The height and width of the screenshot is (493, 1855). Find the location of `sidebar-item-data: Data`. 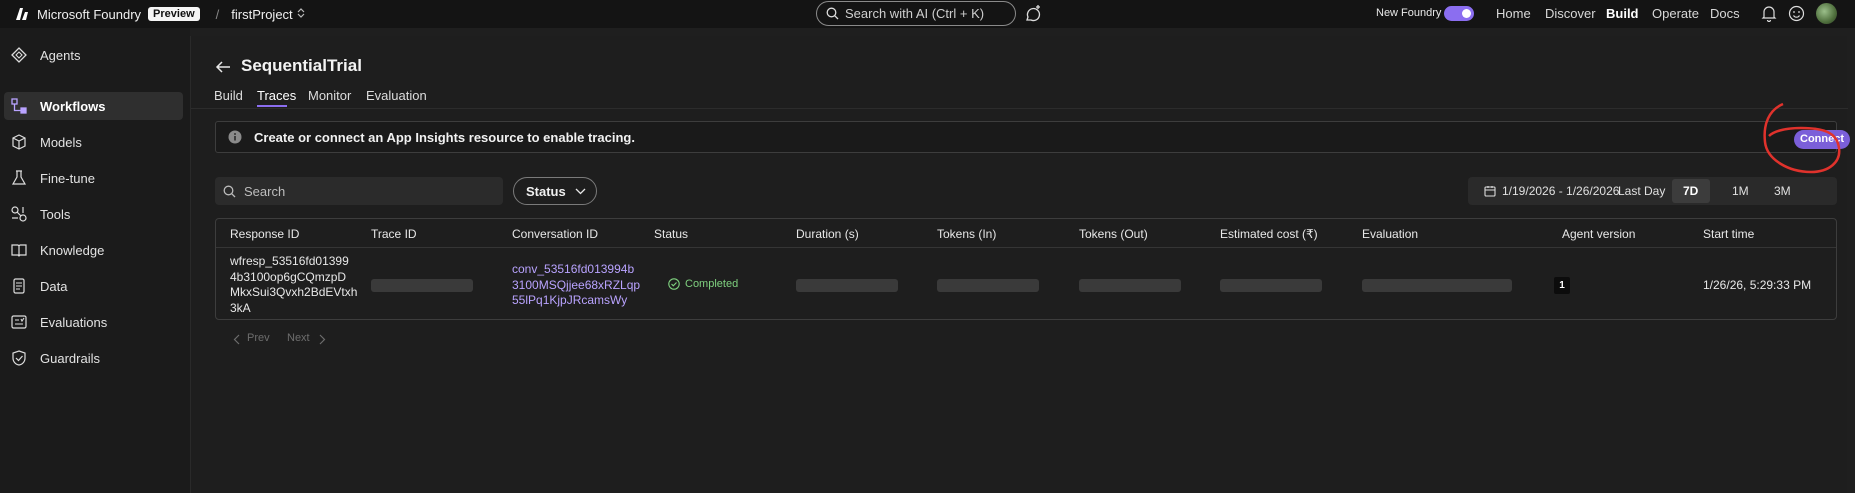

sidebar-item-data: Data is located at coordinates (93, 286).